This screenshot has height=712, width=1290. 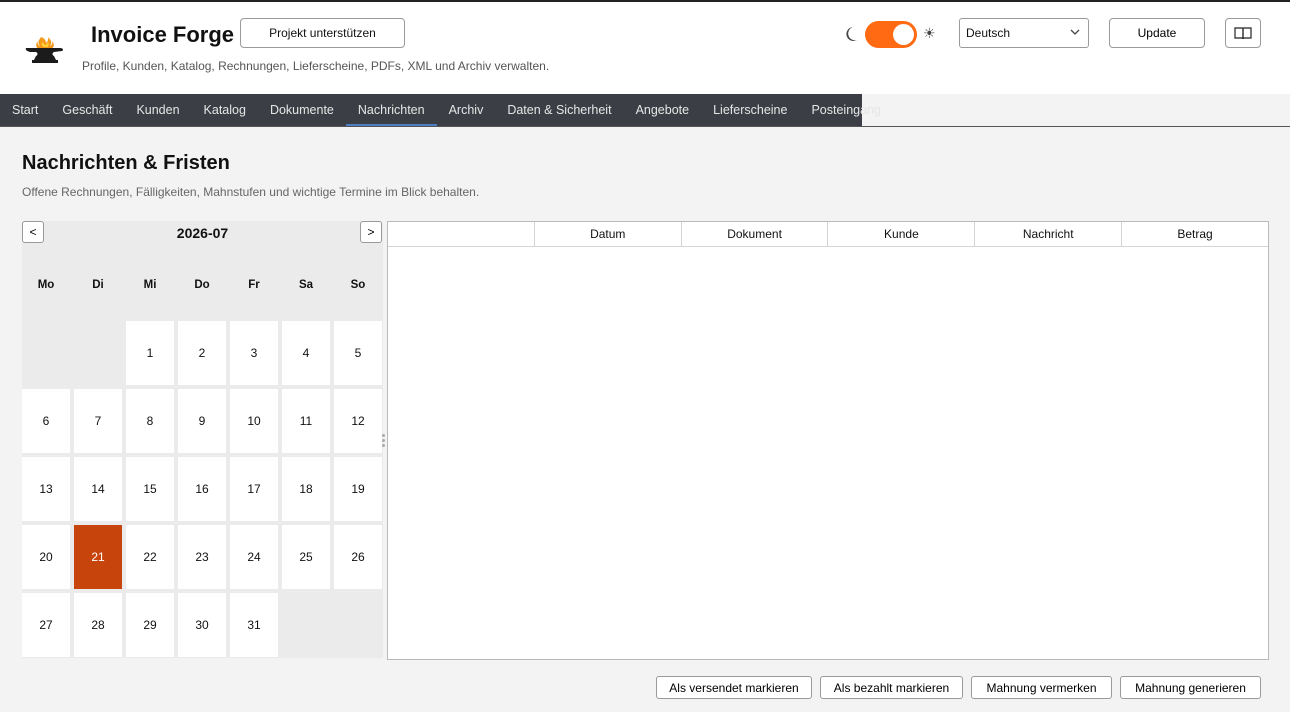 I want to click on calendar-day: 5, so click(x=358, y=353).